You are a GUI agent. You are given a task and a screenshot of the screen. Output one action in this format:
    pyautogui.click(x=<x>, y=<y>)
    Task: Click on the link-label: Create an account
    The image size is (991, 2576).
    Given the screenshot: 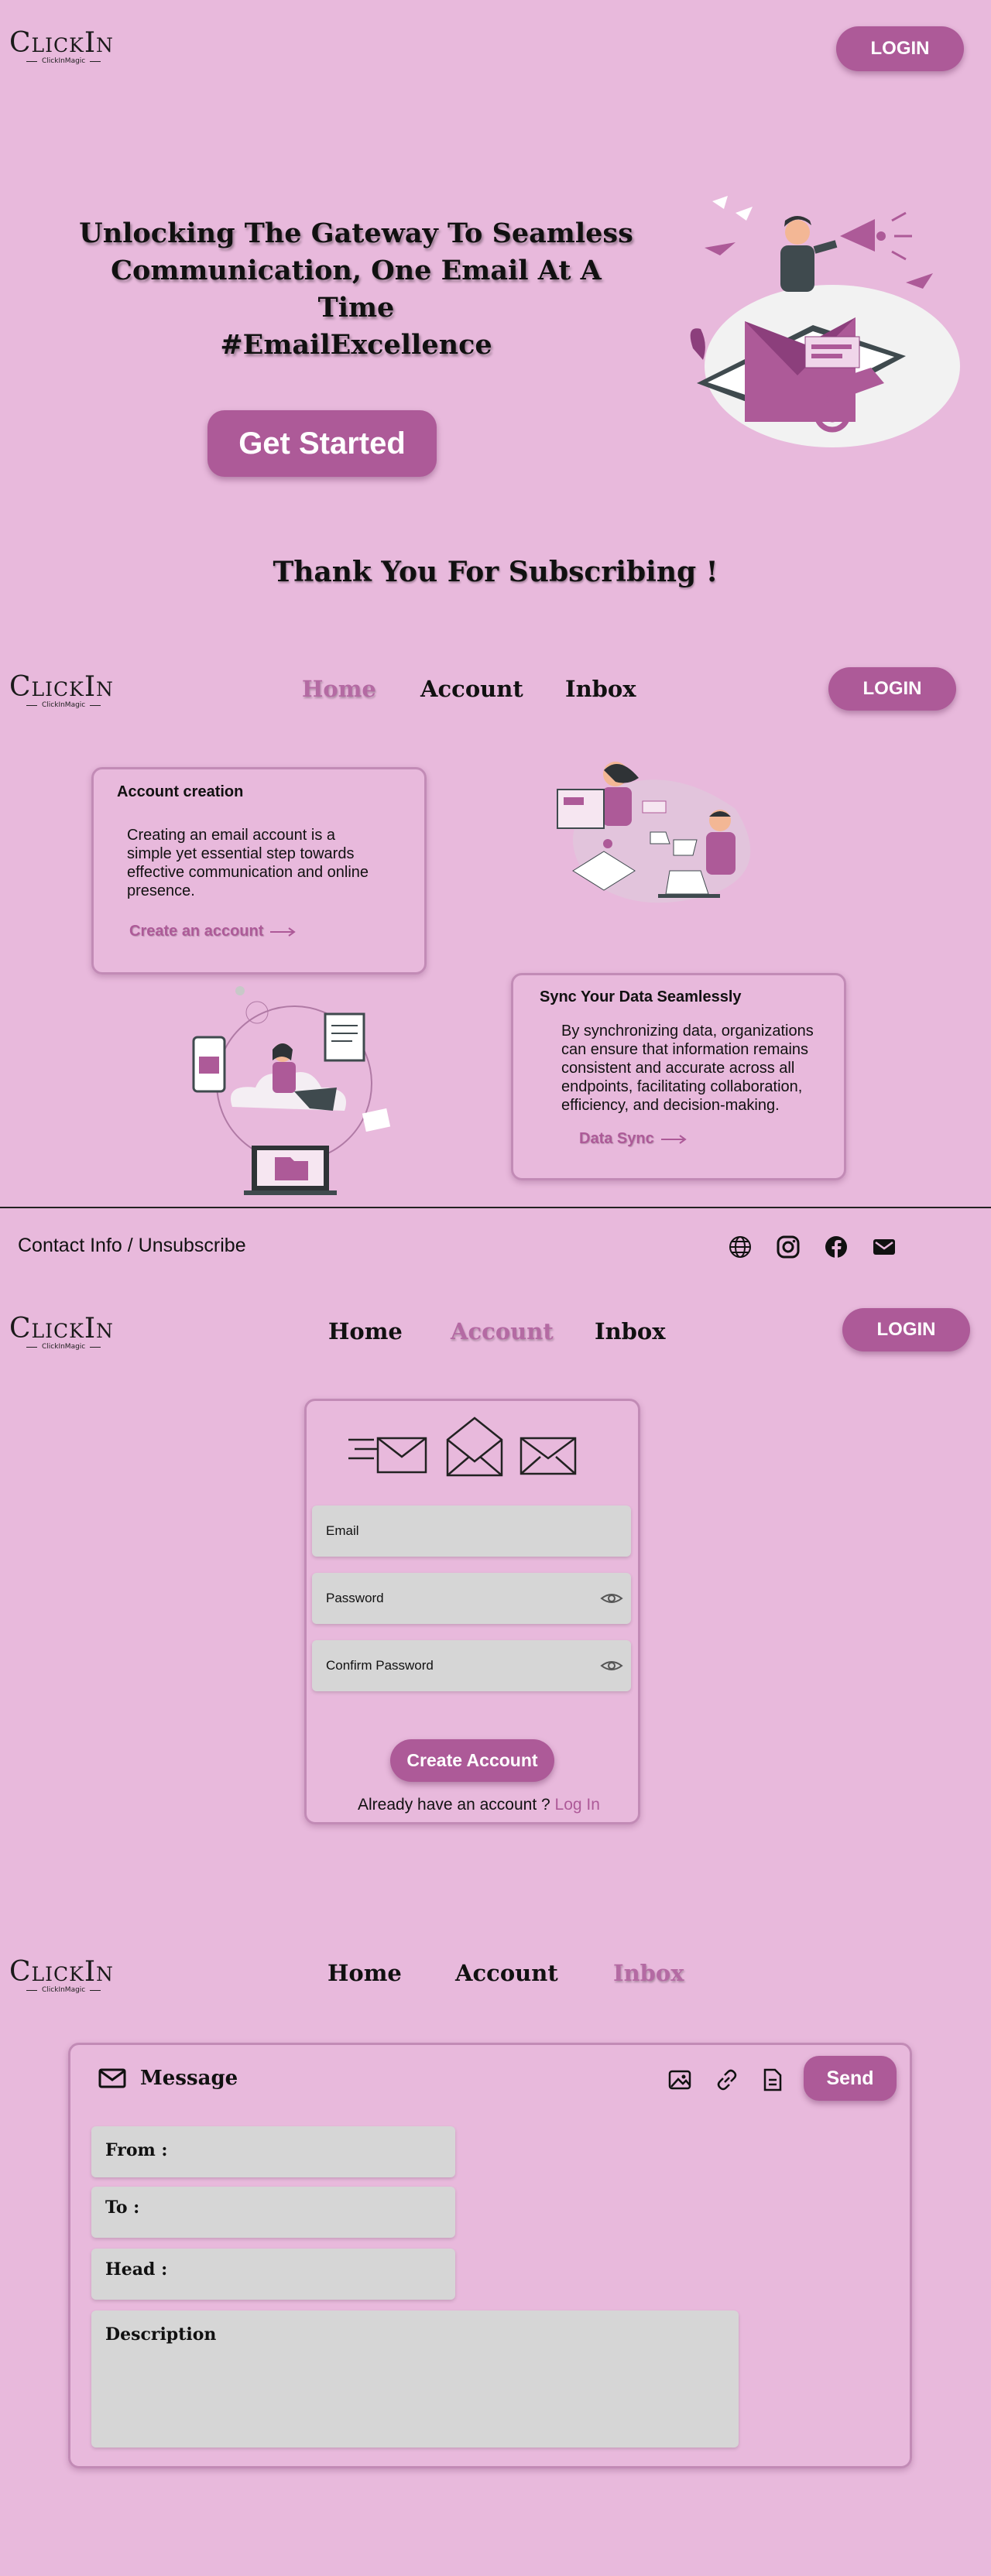 What is the action you would take?
    pyautogui.click(x=196, y=931)
    